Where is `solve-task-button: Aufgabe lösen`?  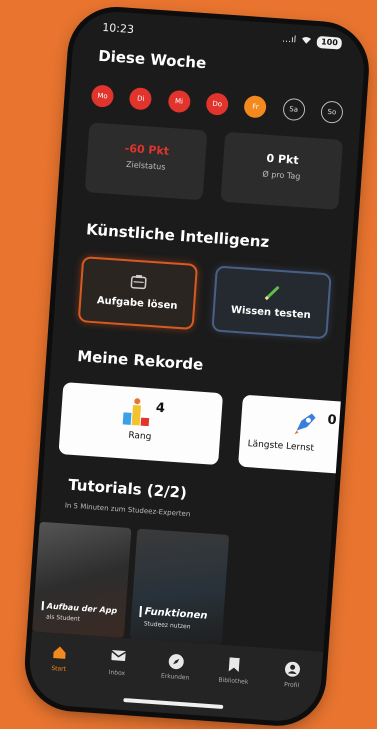 solve-task-button: Aufgabe lösen is located at coordinates (138, 293).